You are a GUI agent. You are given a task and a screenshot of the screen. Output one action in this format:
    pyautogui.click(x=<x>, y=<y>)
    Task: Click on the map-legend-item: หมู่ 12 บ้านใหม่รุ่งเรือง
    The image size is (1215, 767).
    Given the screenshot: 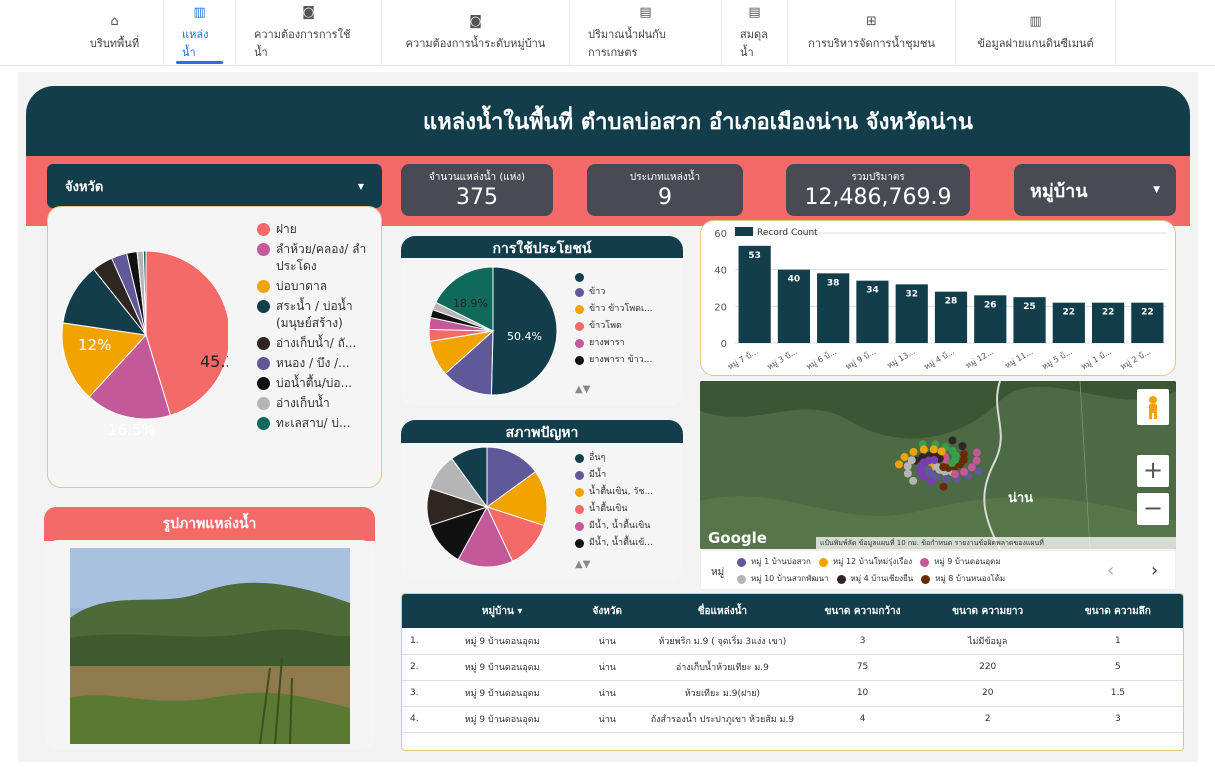 What is the action you would take?
    pyautogui.click(x=865, y=562)
    